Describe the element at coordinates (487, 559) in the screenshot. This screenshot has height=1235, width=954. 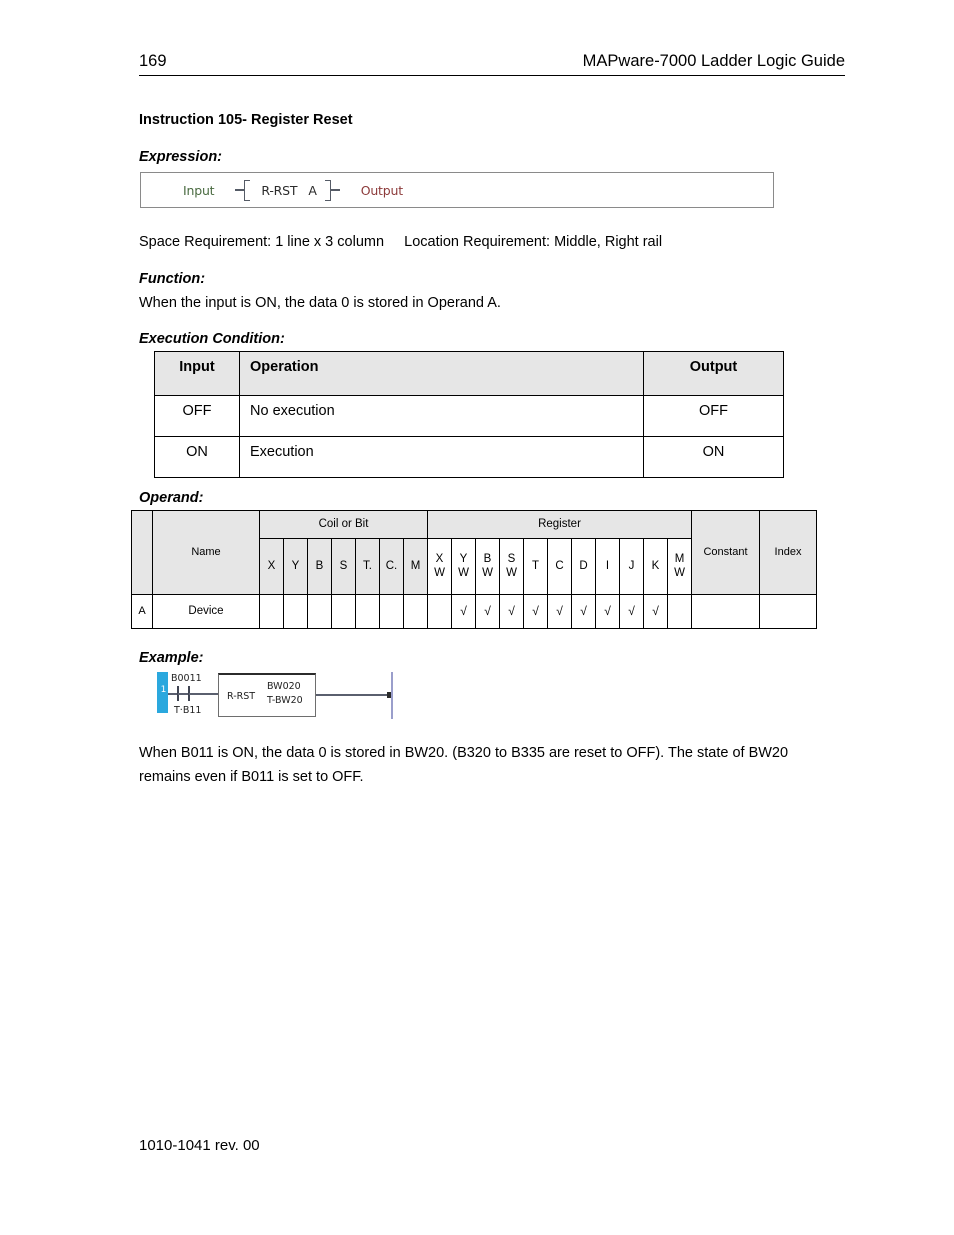
I see `col-header-bw-top: B` at that location.